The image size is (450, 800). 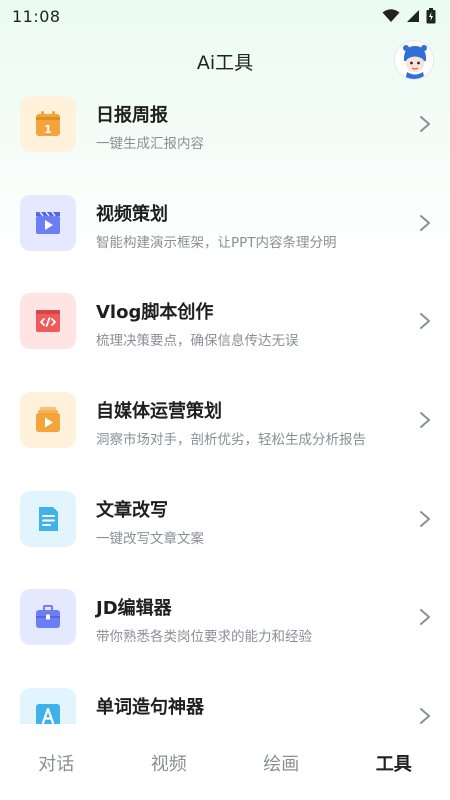 I want to click on bottom-tab-bar: 对话 视频 绘画 工具, so click(x=225, y=764).